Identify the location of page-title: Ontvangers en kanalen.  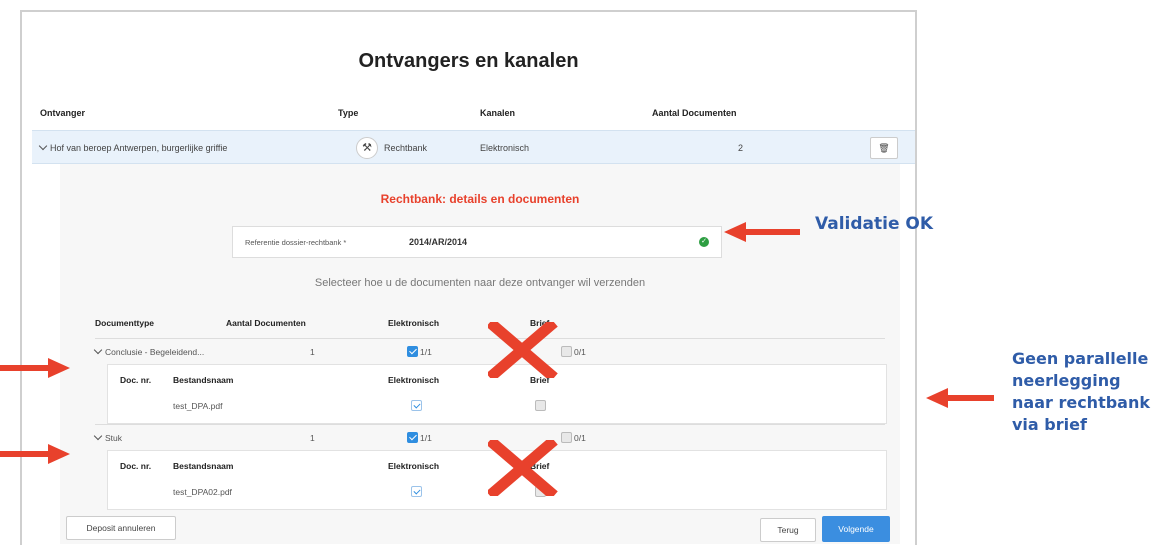
(468, 61).